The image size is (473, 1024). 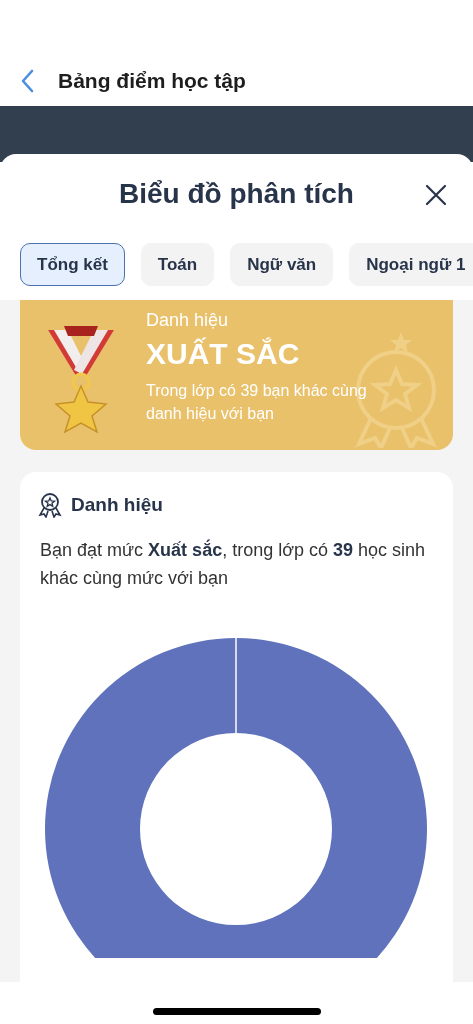 I want to click on award-summary: Bạn đạt mức Xuất sắc, trong lớp có 39 học sinh khác cùng mức với bạn, so click(x=233, y=564).